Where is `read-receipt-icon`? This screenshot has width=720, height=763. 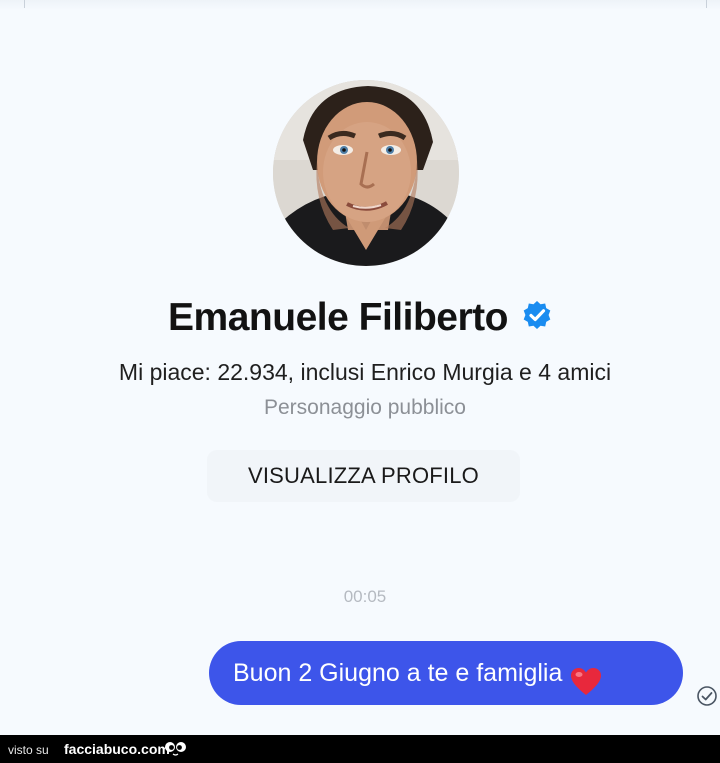 read-receipt-icon is located at coordinates (707, 696).